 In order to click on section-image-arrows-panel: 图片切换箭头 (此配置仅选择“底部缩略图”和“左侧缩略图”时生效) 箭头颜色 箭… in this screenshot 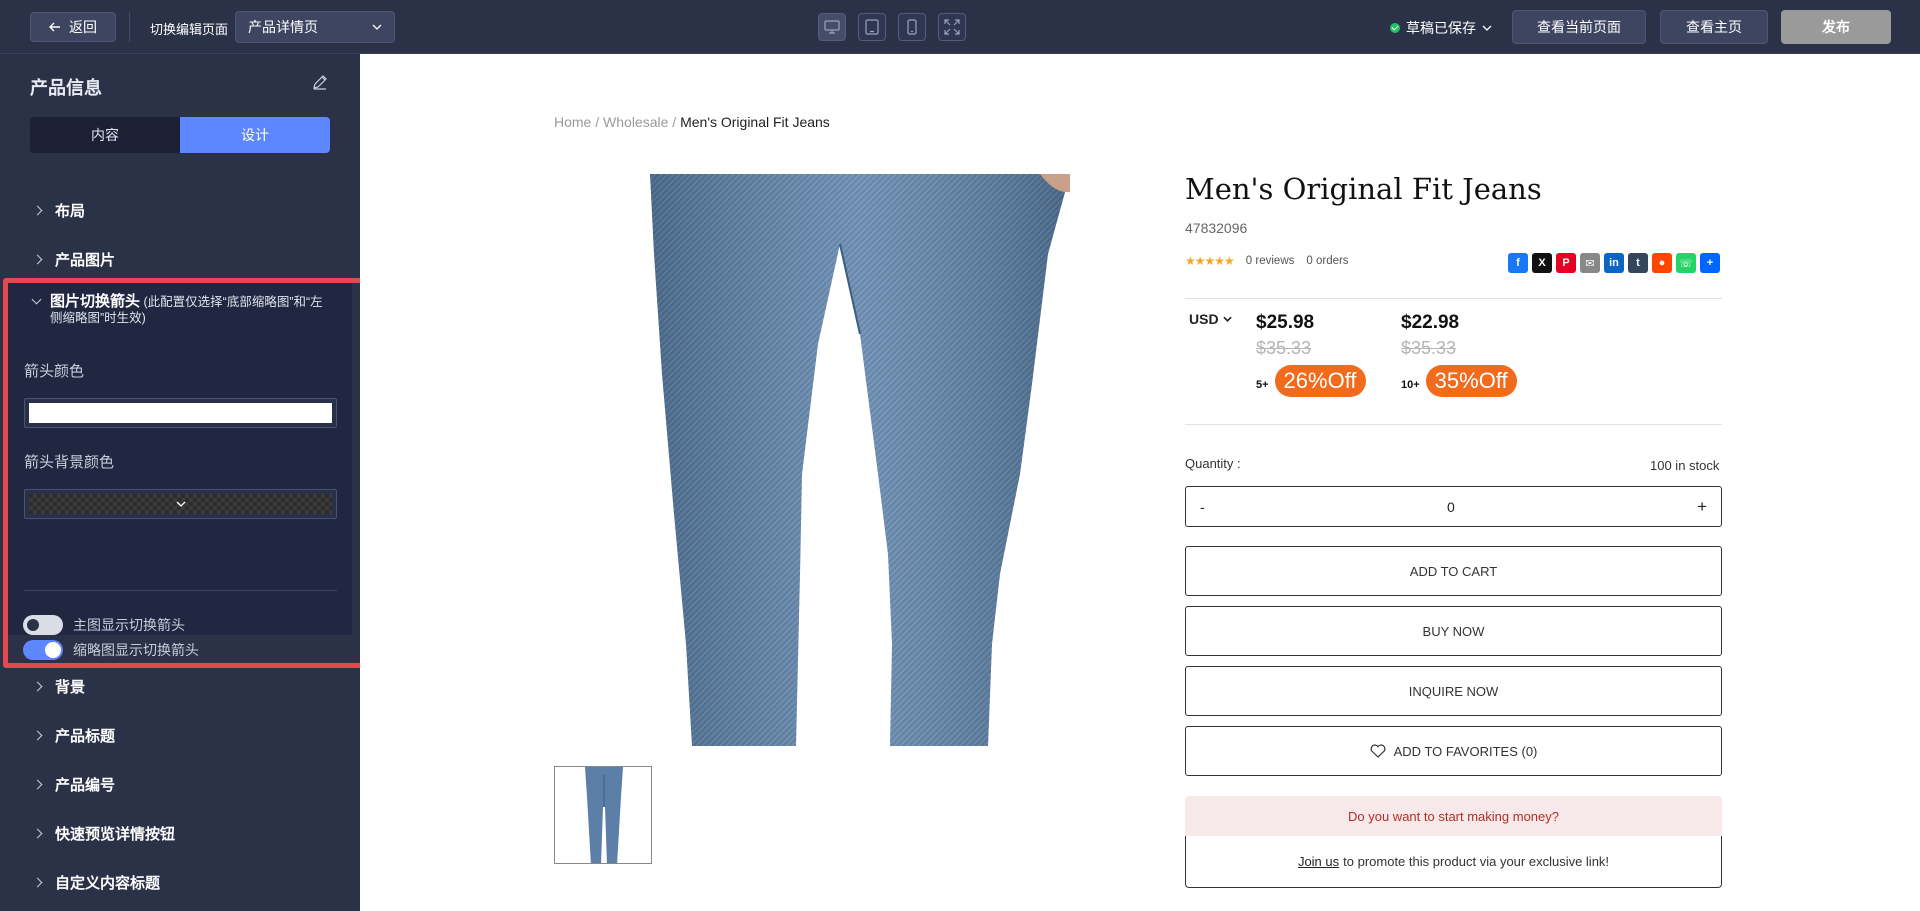, I will do `click(180, 470)`.